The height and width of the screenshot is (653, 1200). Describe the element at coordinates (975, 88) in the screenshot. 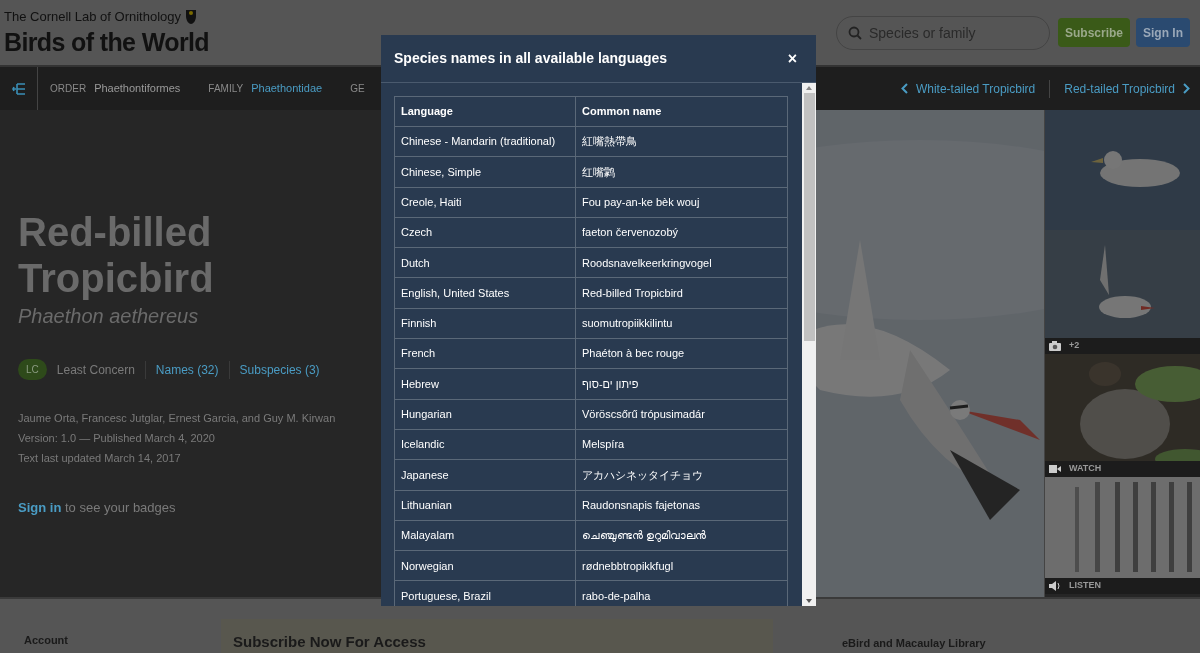

I see `previous-species-link: White-tailed Tropicbird` at that location.